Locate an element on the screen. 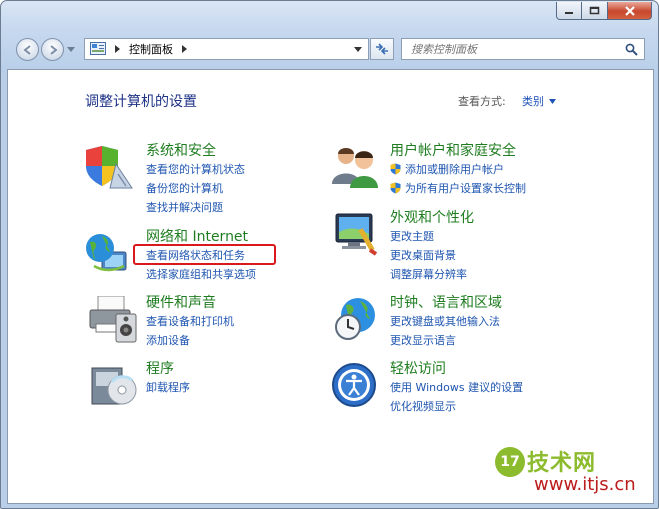 This screenshot has width=659, height=509. refresh-button is located at coordinates (382, 49).